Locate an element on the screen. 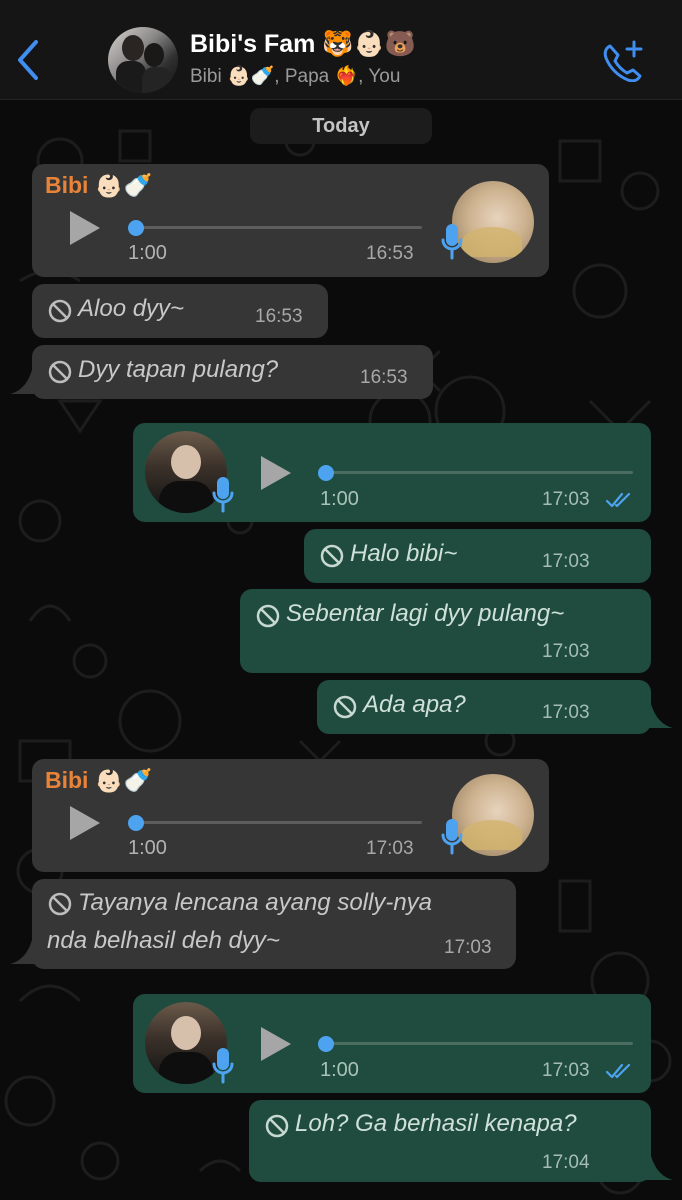 This screenshot has width=682, height=1200. message-text: Halo bibi~ is located at coordinates (404, 553).